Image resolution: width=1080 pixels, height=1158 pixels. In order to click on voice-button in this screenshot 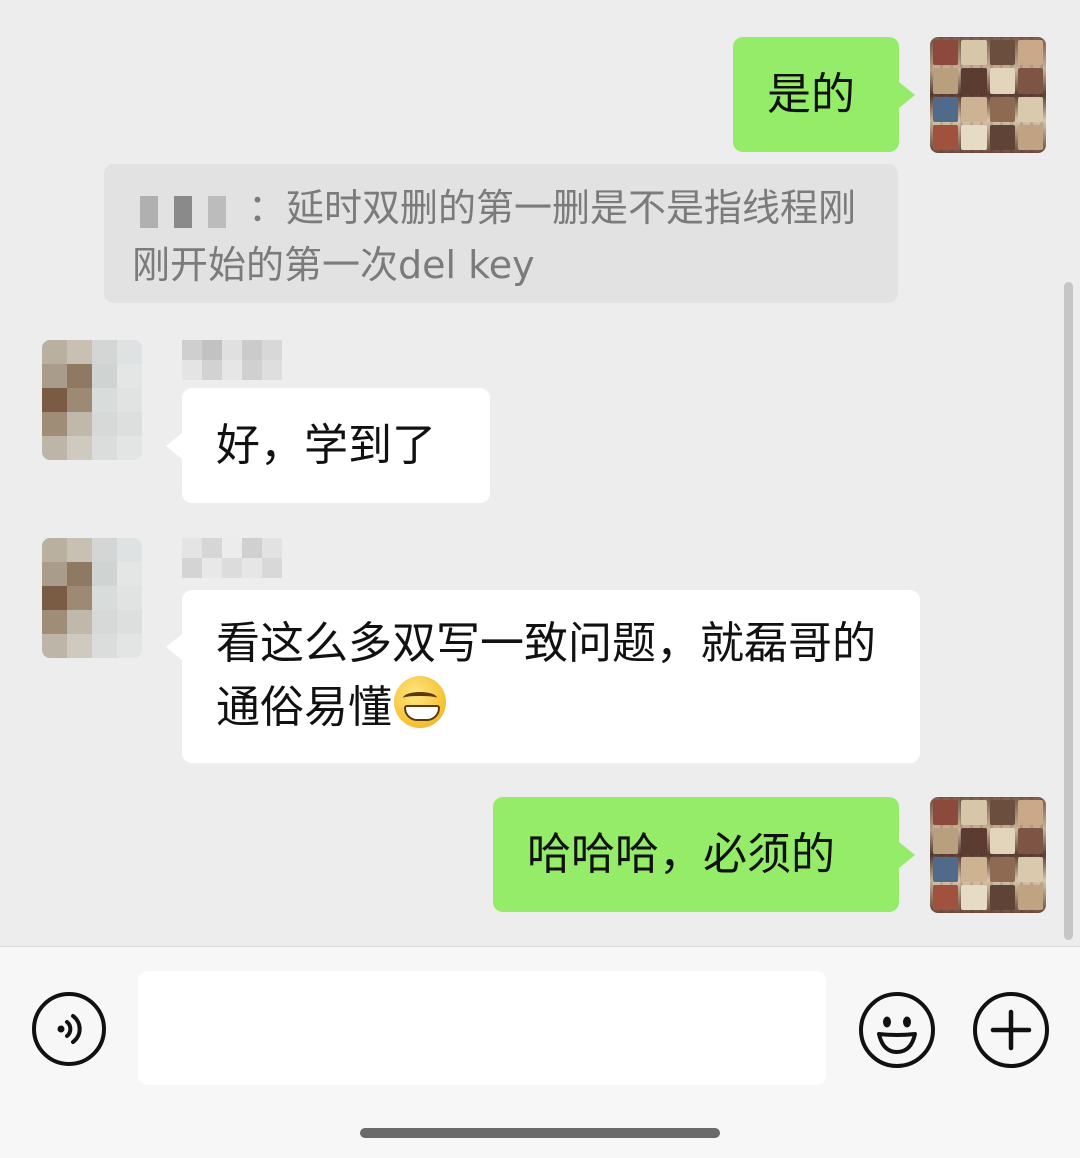, I will do `click(69, 1029)`.